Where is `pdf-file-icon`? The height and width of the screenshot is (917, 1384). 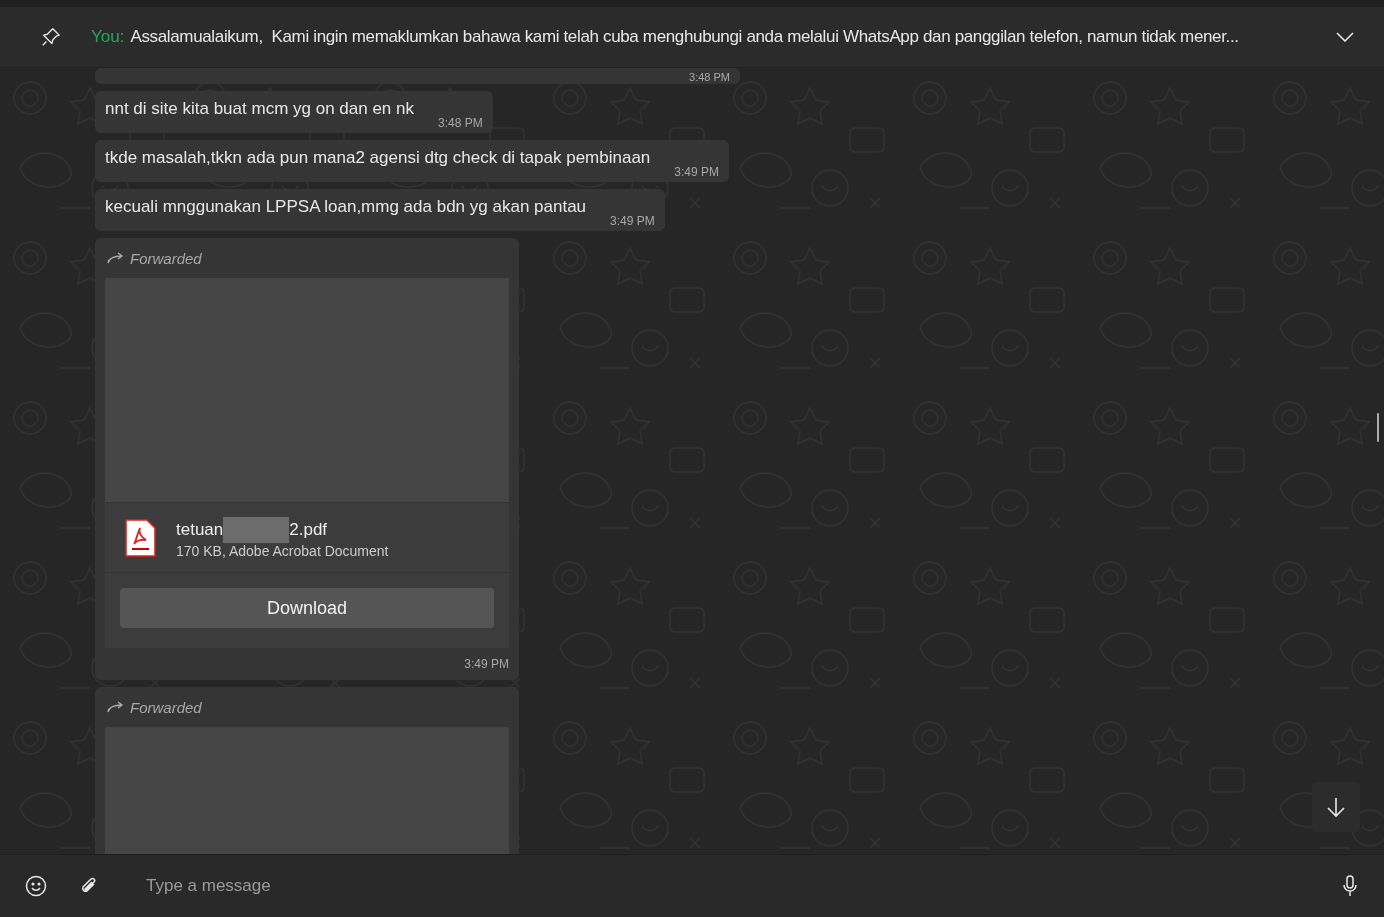 pdf-file-icon is located at coordinates (140, 537).